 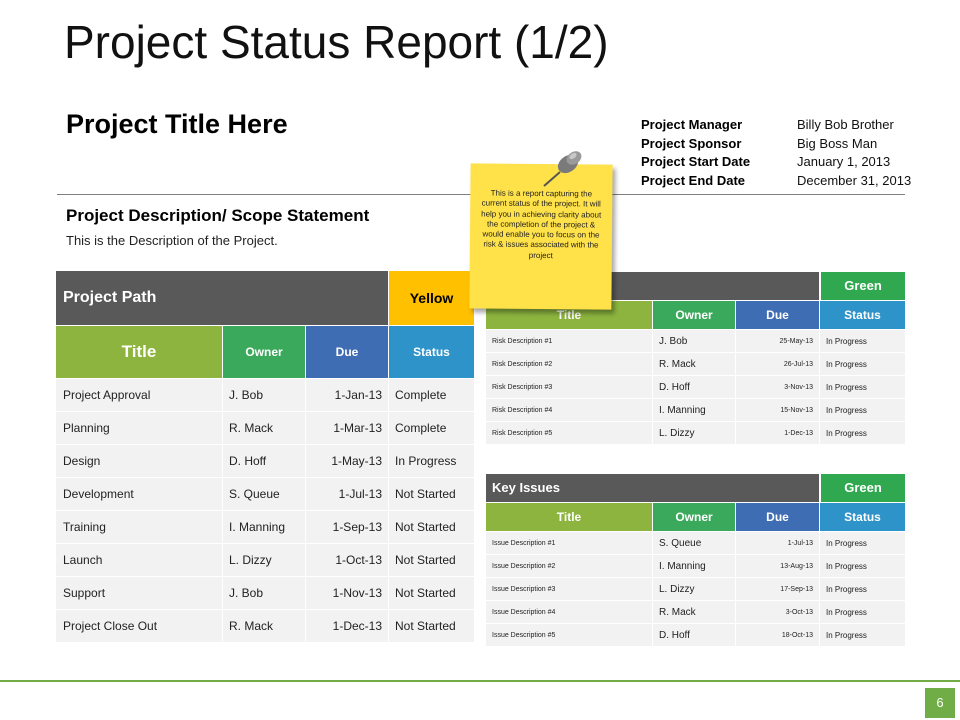 I want to click on table-header-row: Project Path Yellow, so click(x=265, y=298).